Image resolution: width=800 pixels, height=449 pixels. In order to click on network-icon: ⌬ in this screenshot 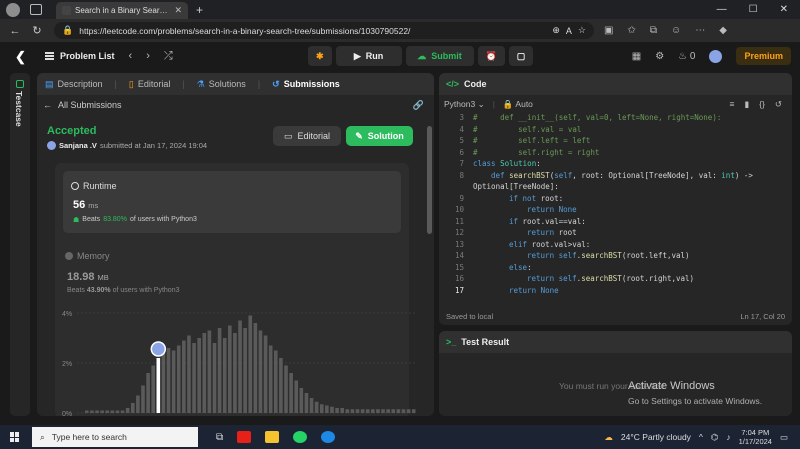, I will do `click(714, 437)`.